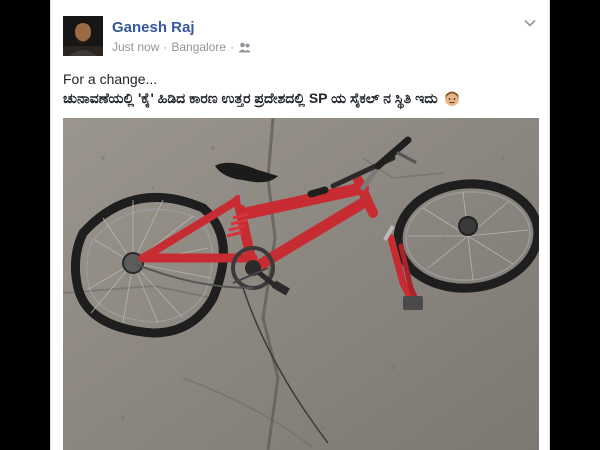 The height and width of the screenshot is (450, 600). What do you see at coordinates (300, 38) in the screenshot?
I see `post-header: Ganesh Raj Just now · Bangalore ·` at bounding box center [300, 38].